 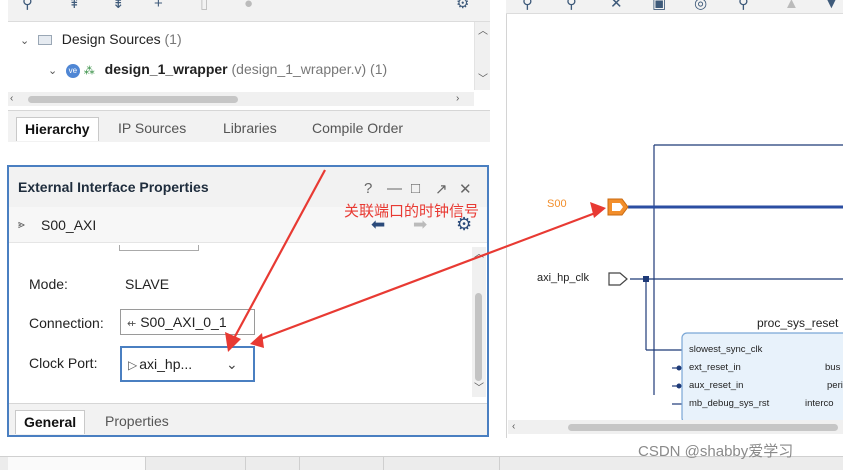 I want to click on axi-hp-clk-port, so click(x=618, y=279).